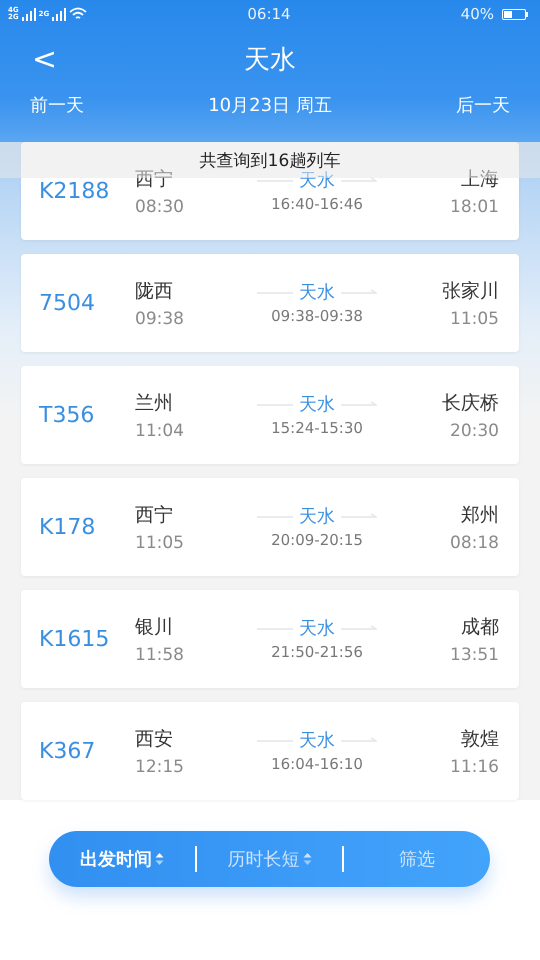  I want to click on train-number: 7504, so click(67, 303).